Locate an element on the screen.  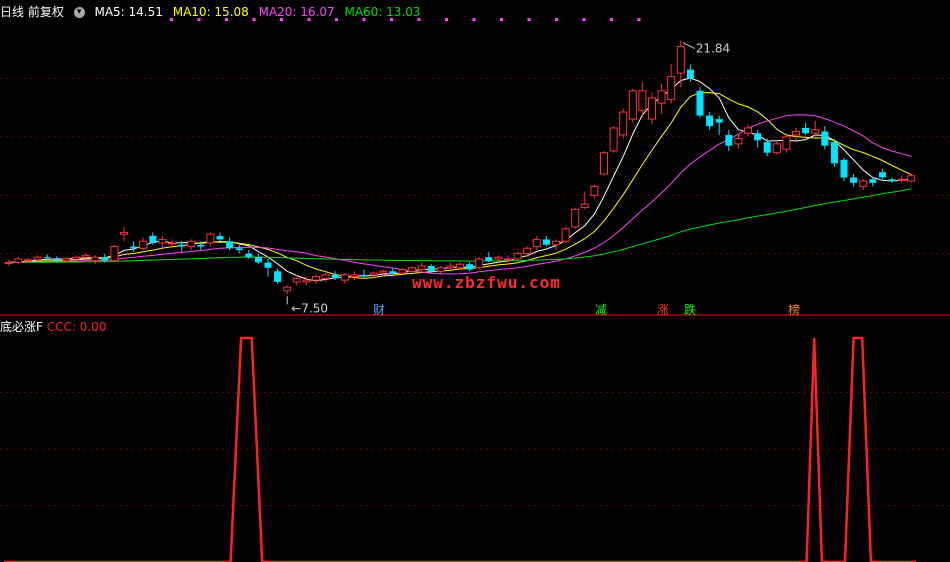
event-marker-list: 榜 is located at coordinates (794, 309).